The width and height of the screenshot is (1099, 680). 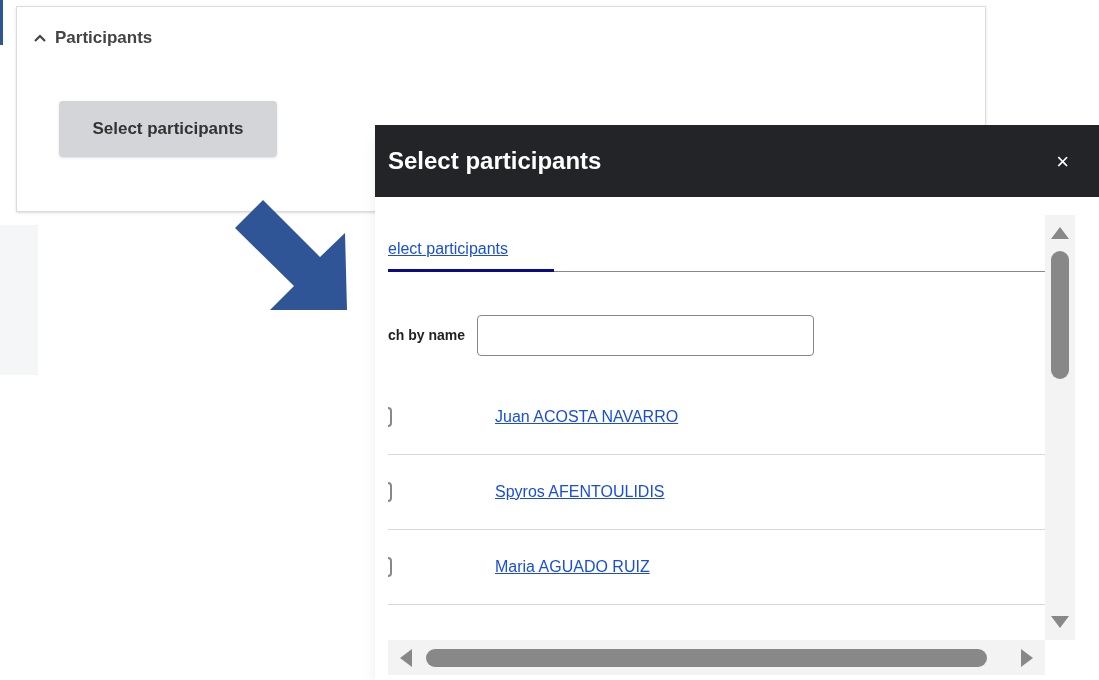 I want to click on dialog-title: Select participants, so click(x=495, y=161).